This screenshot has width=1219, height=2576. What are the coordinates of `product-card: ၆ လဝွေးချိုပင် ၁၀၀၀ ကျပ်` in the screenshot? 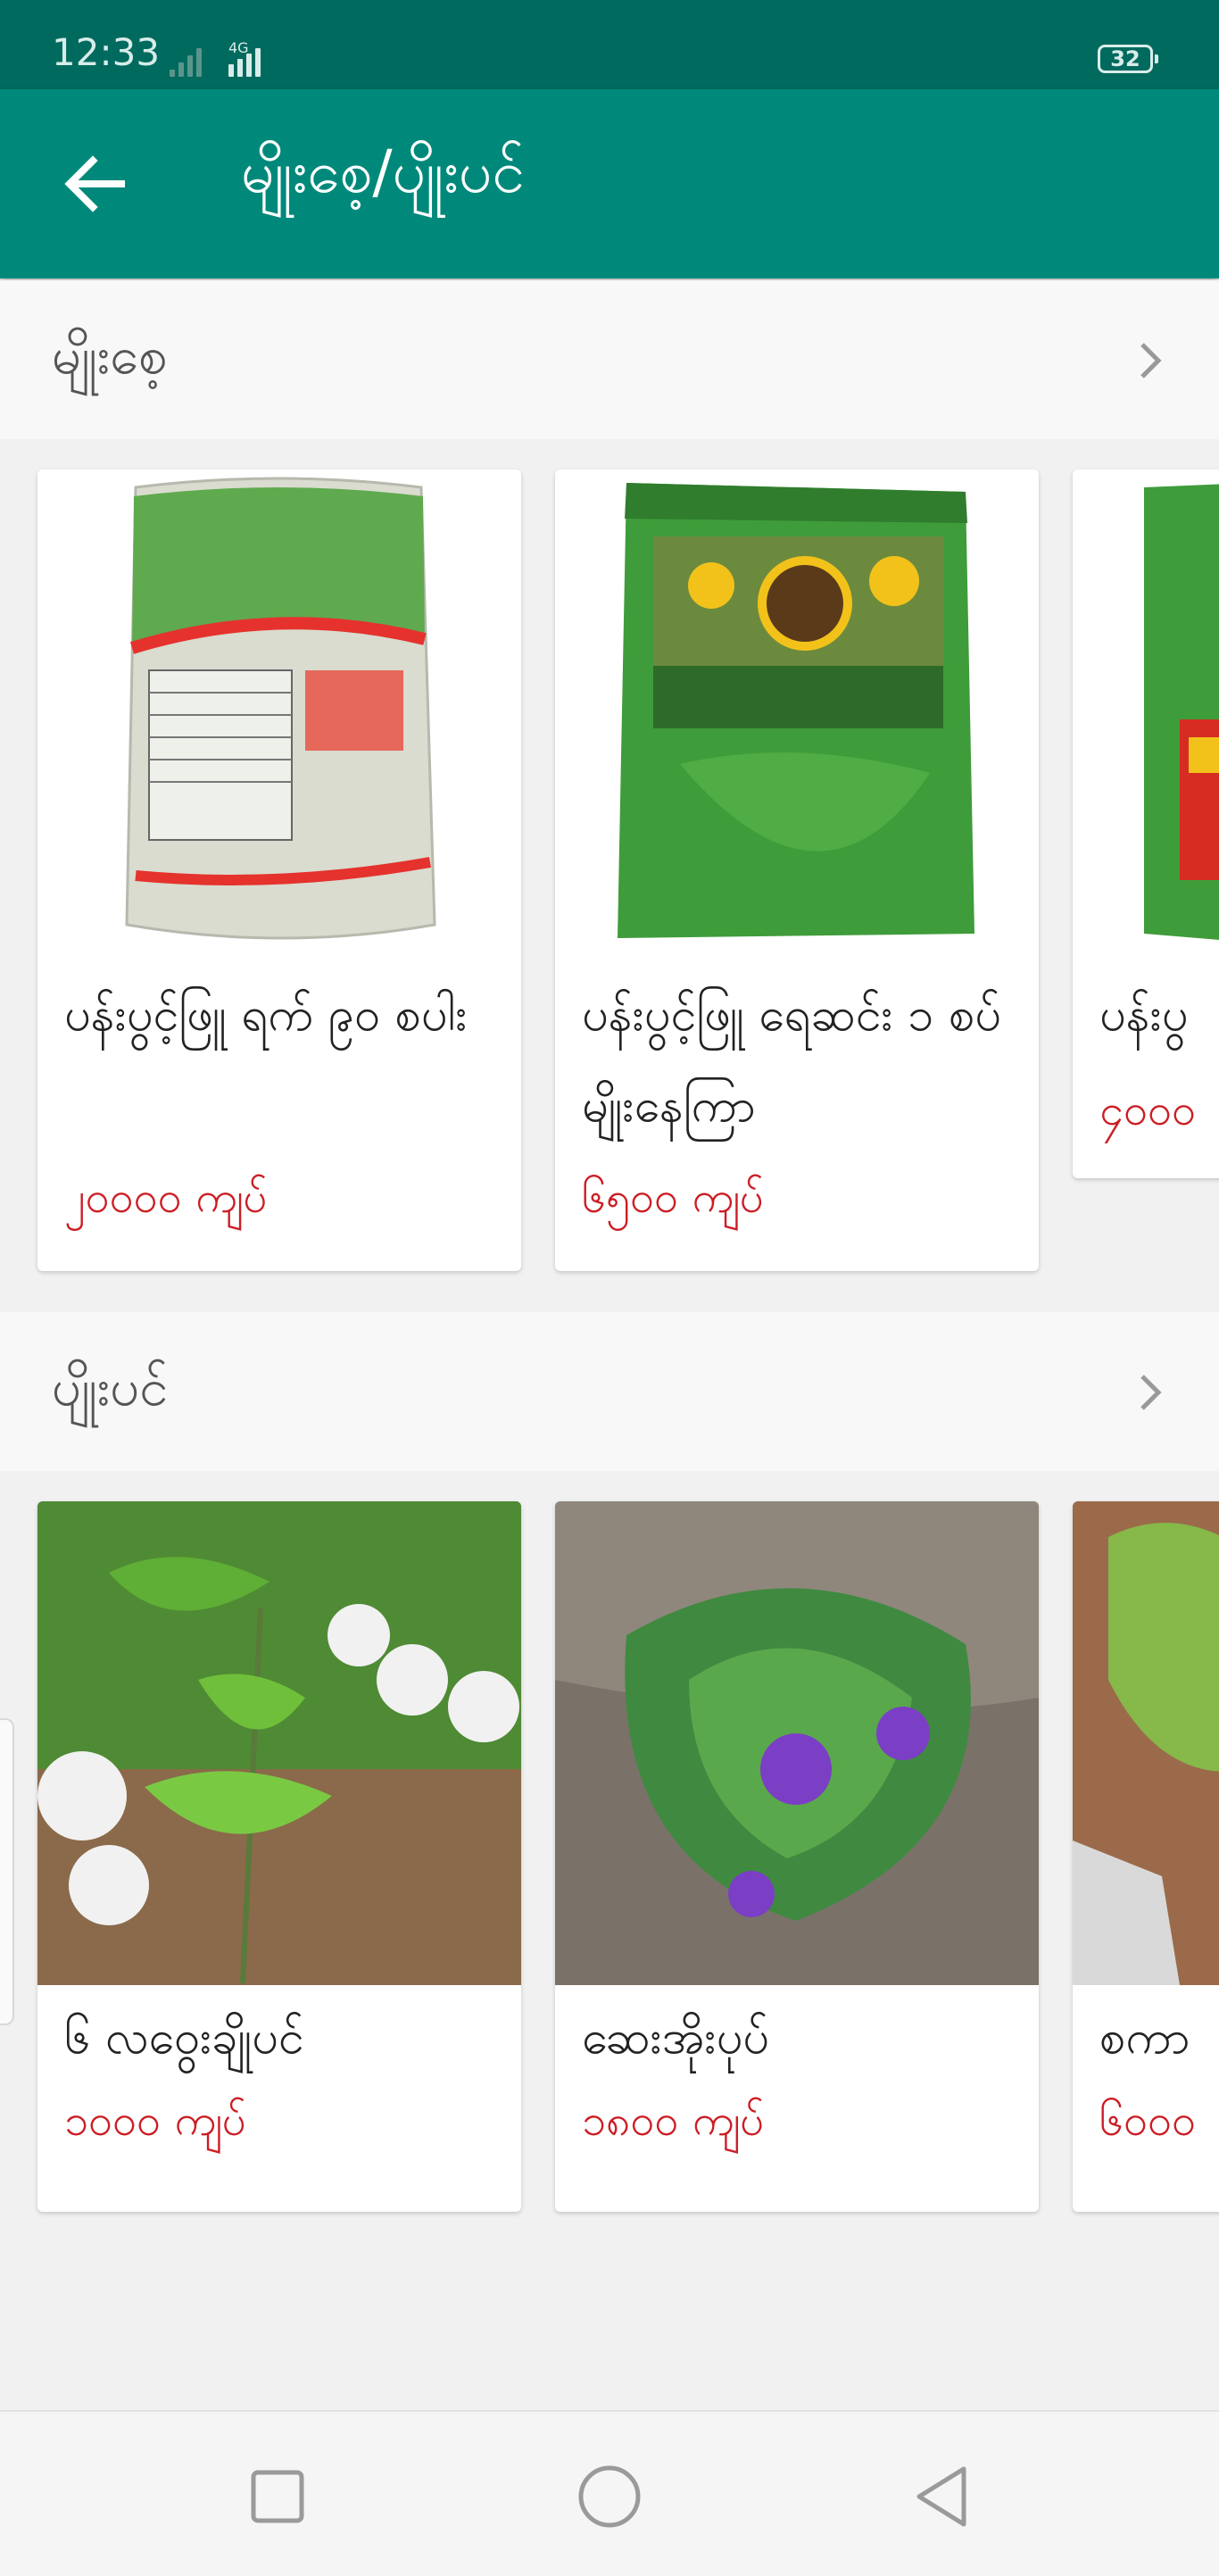 It's located at (279, 1856).